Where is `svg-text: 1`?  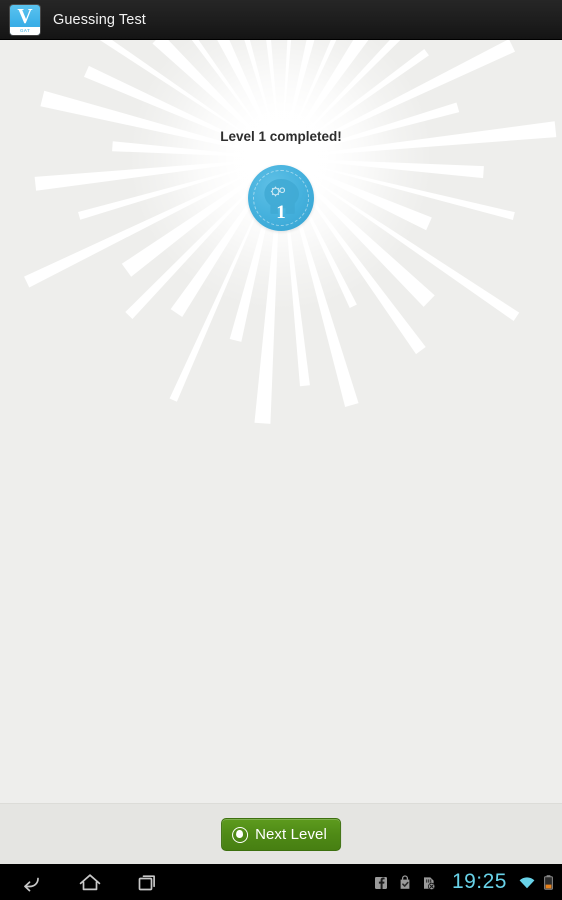
svg-text: 1 is located at coordinates (281, 212).